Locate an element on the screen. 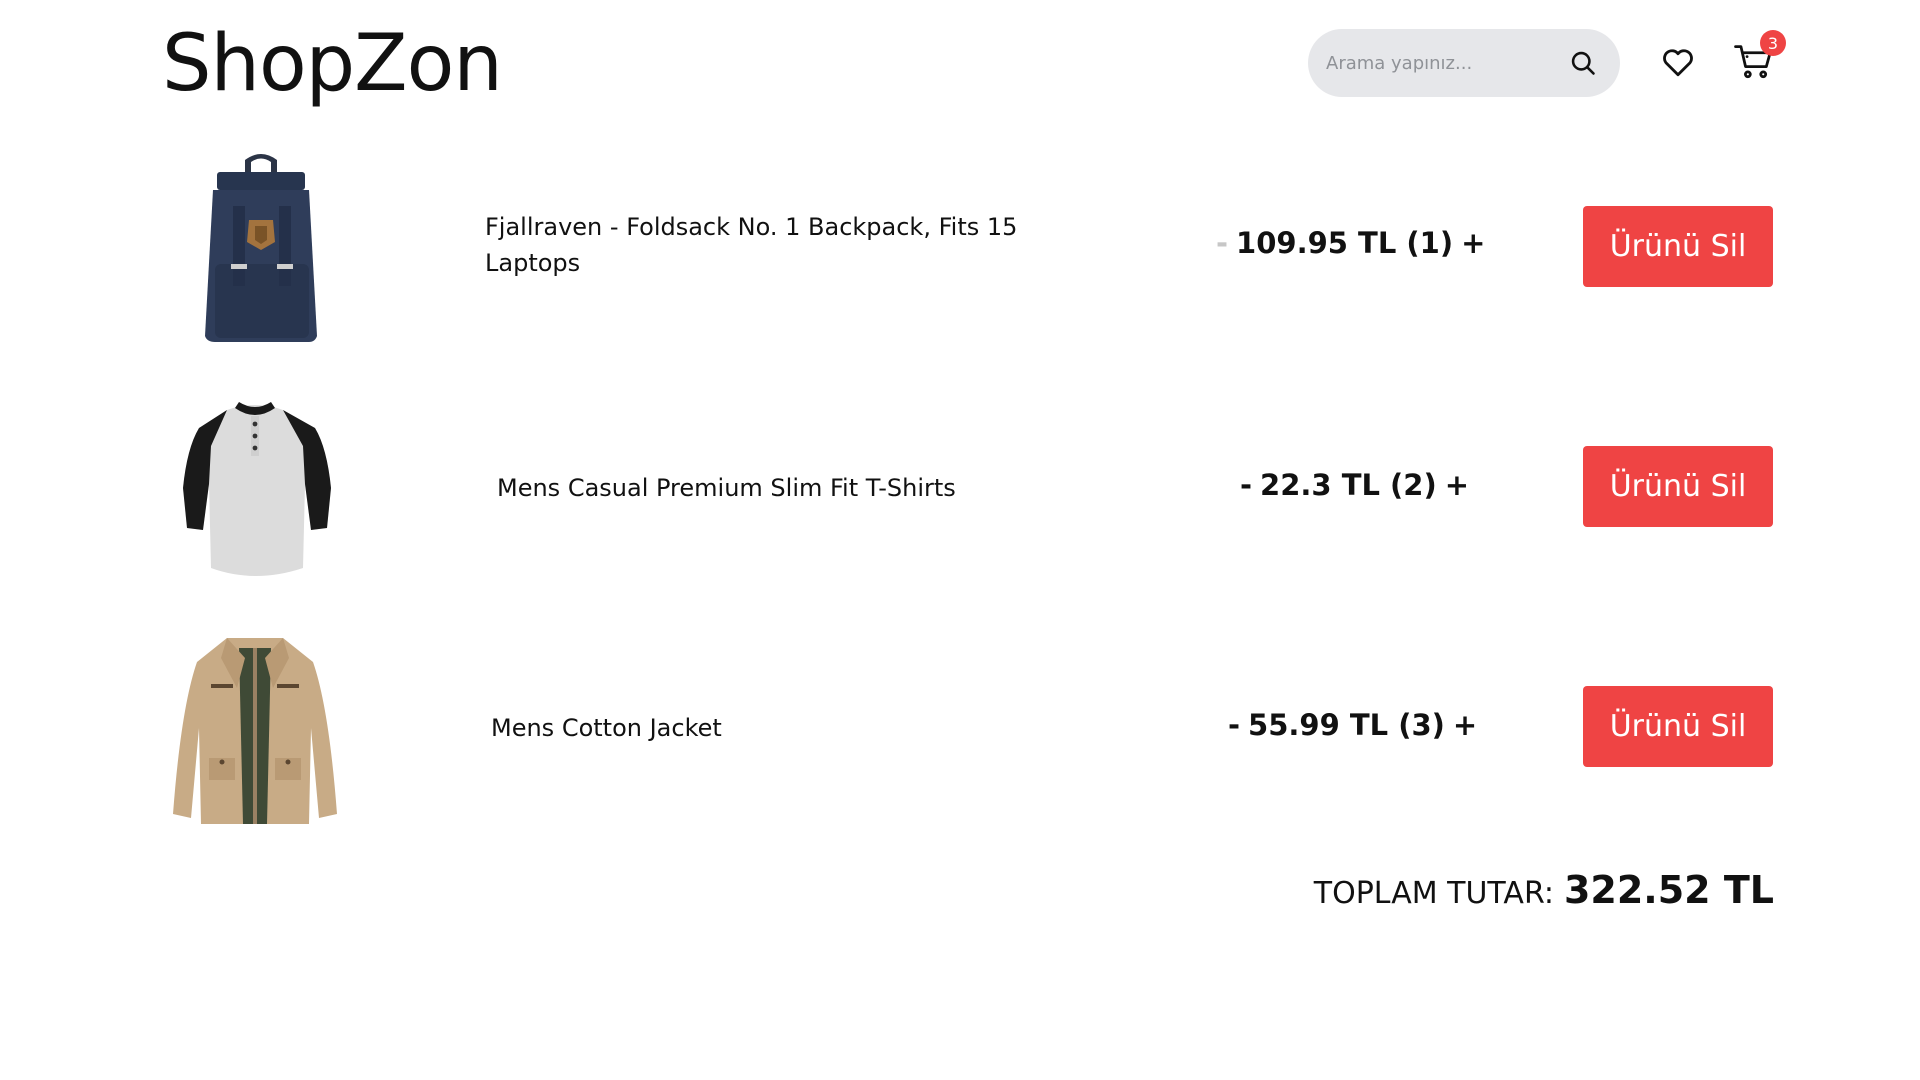 The height and width of the screenshot is (1080, 1920). product-image-jacket is located at coordinates (255, 728).